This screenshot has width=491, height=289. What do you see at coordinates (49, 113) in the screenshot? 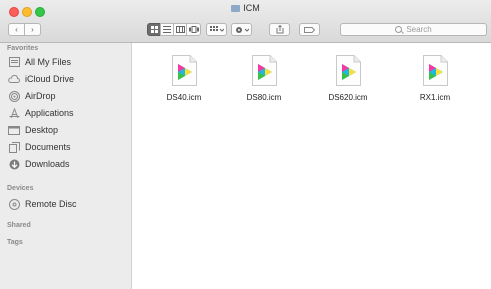
I see `sidebar-item-label: Applications` at bounding box center [49, 113].